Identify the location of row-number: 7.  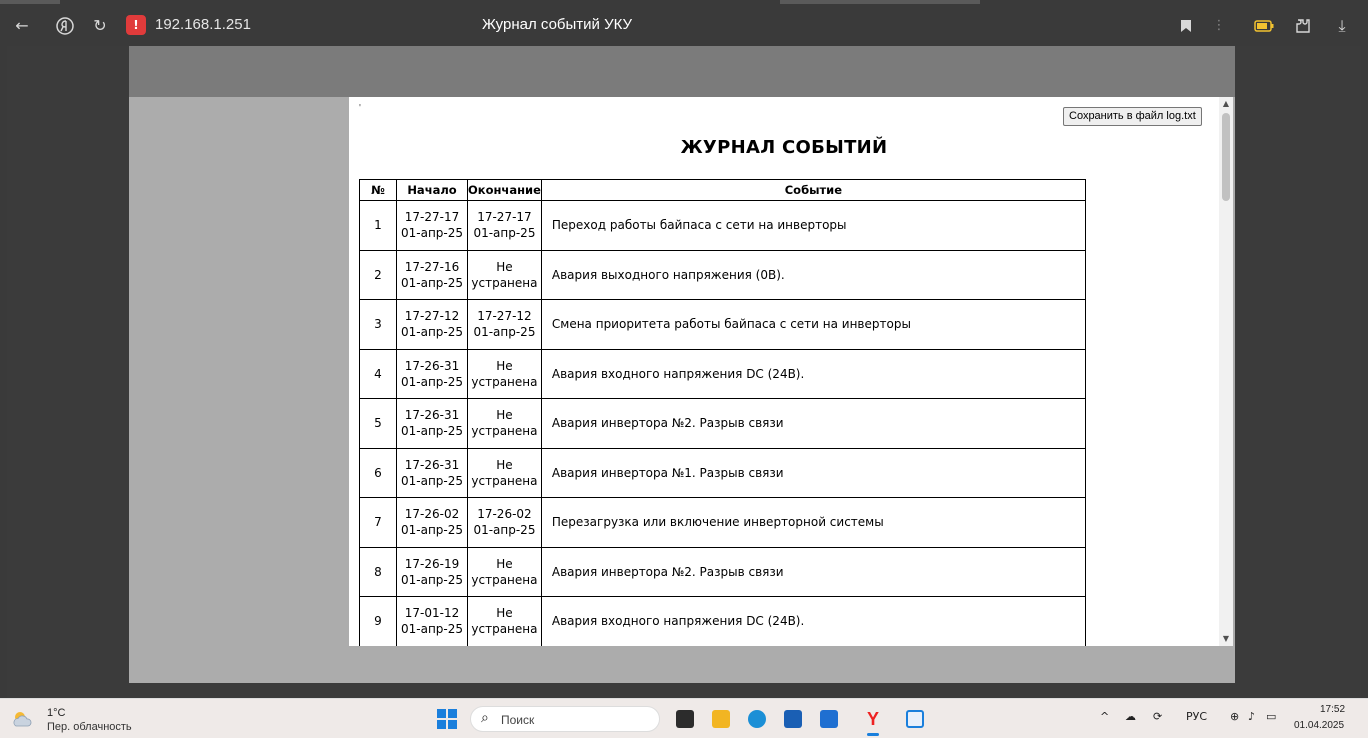
(378, 522).